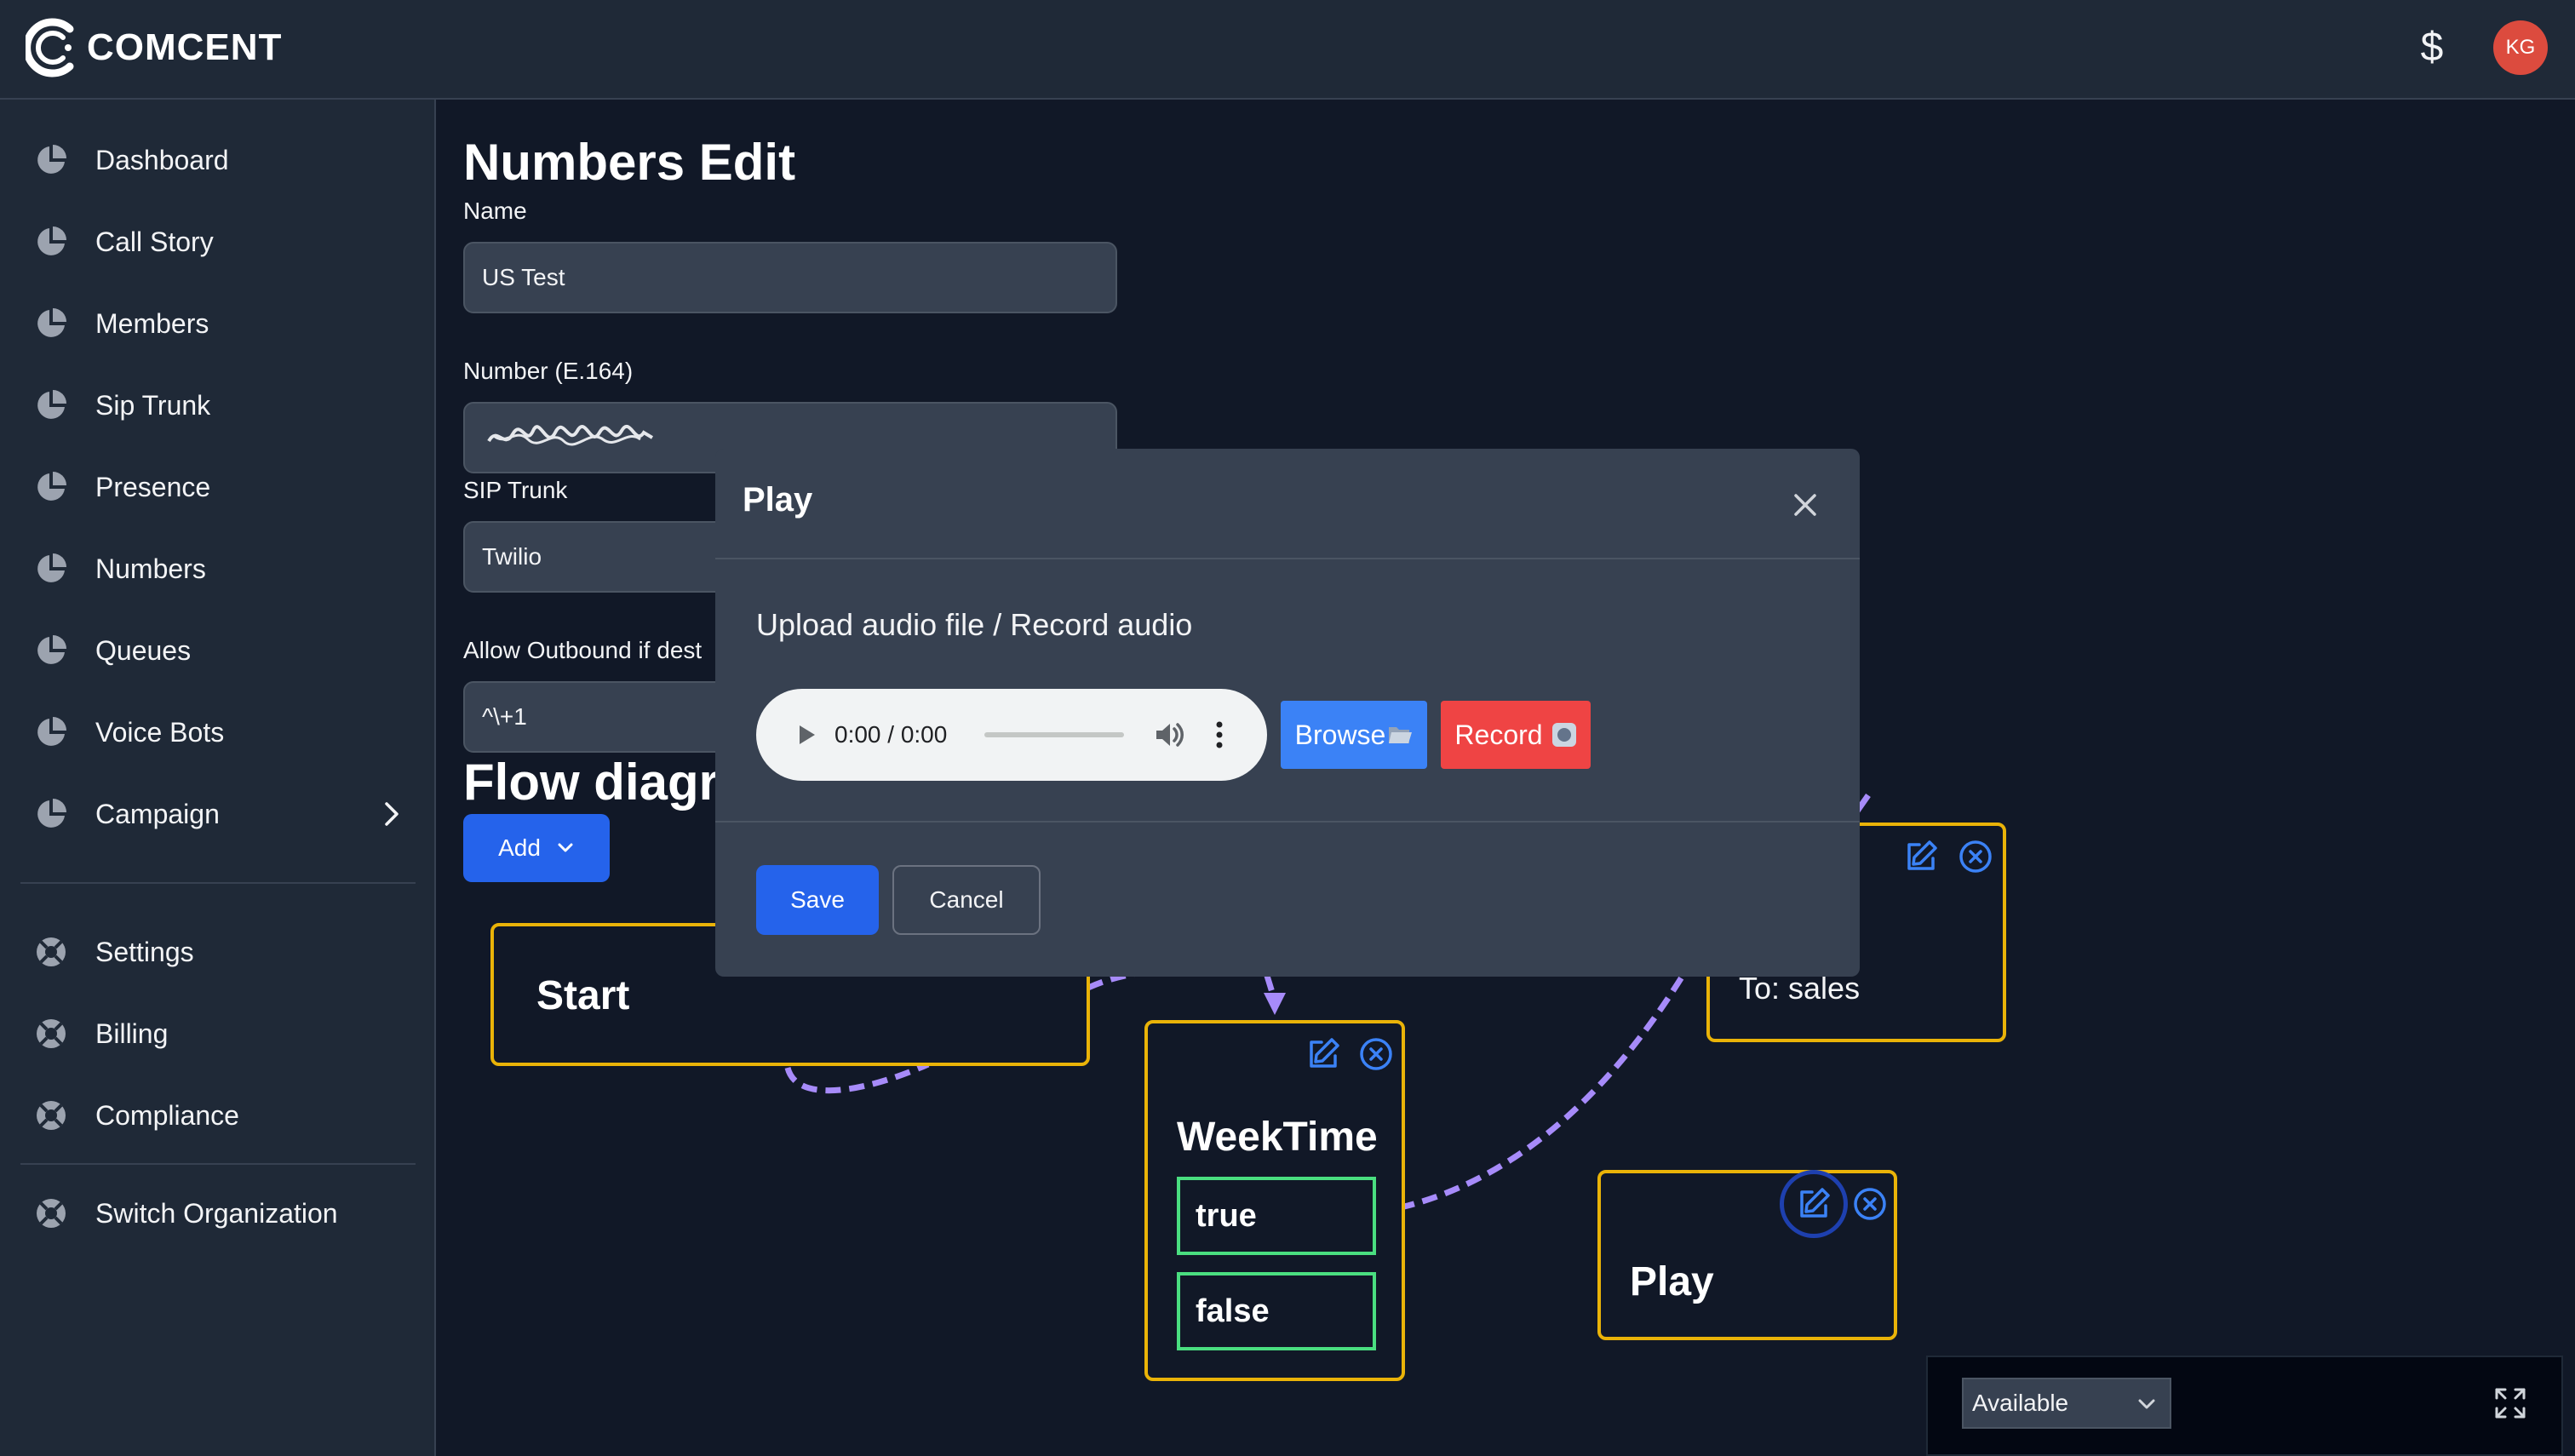 The image size is (2575, 1456). What do you see at coordinates (221, 487) in the screenshot?
I see `sidebar-item-presence: Presence` at bounding box center [221, 487].